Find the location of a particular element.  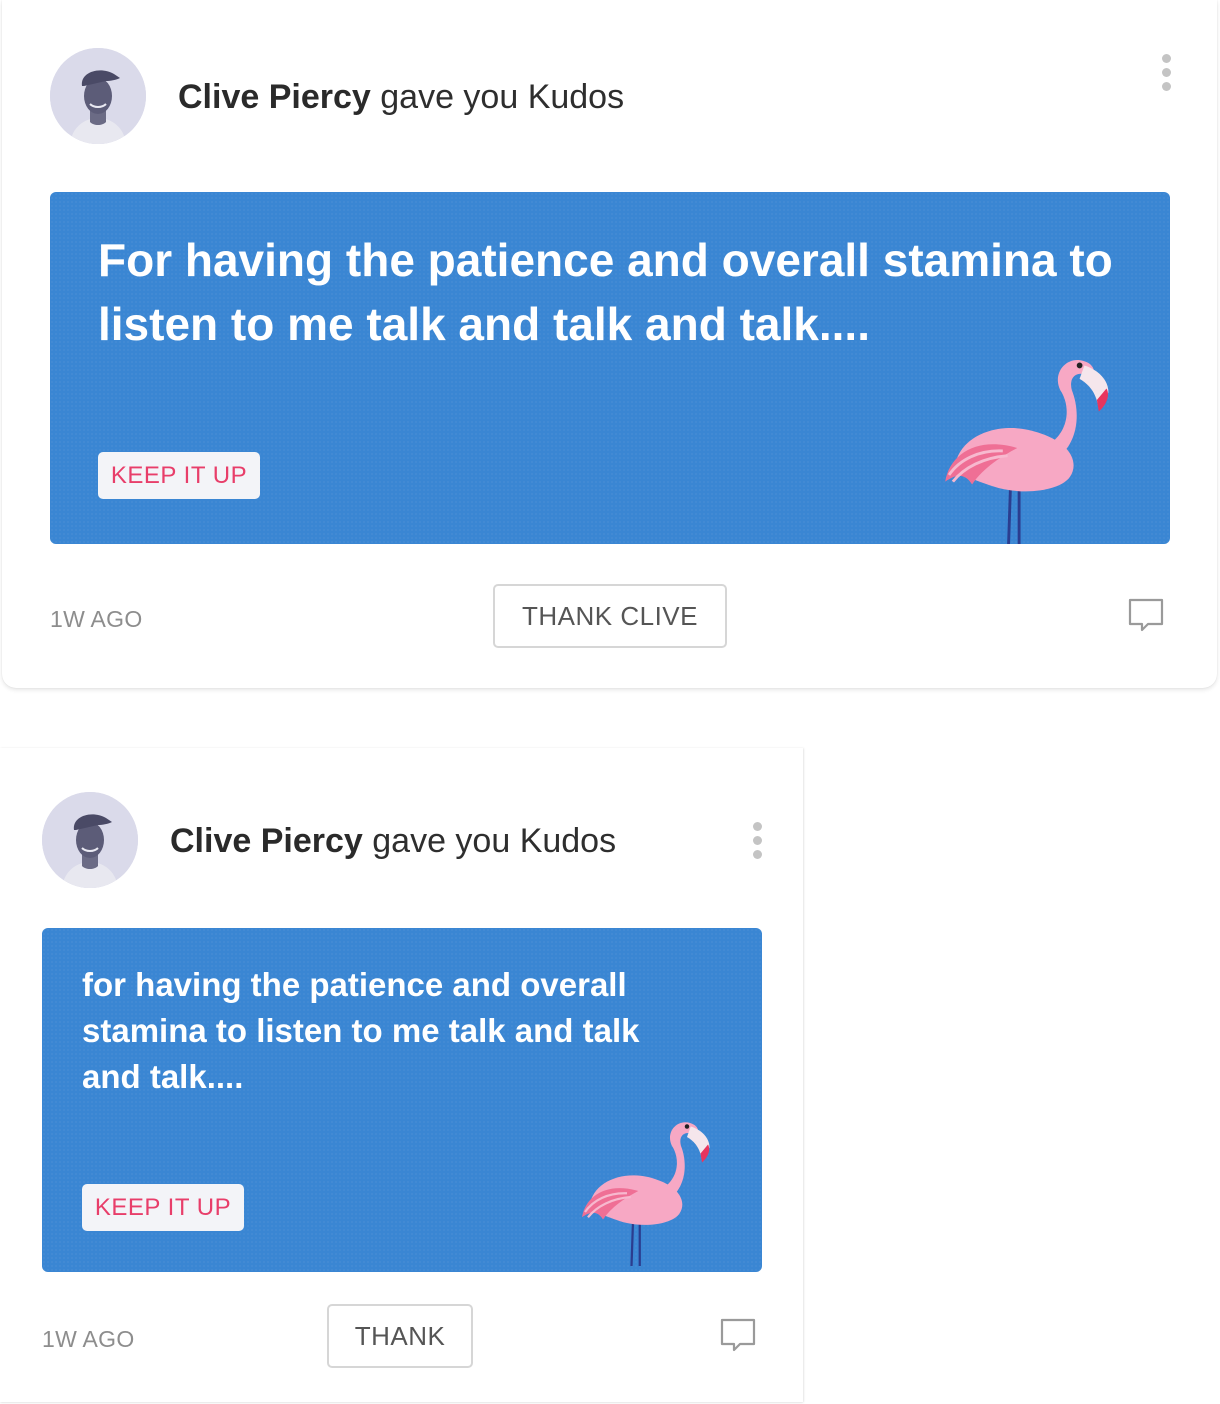

thank-button: THANK is located at coordinates (400, 1336).